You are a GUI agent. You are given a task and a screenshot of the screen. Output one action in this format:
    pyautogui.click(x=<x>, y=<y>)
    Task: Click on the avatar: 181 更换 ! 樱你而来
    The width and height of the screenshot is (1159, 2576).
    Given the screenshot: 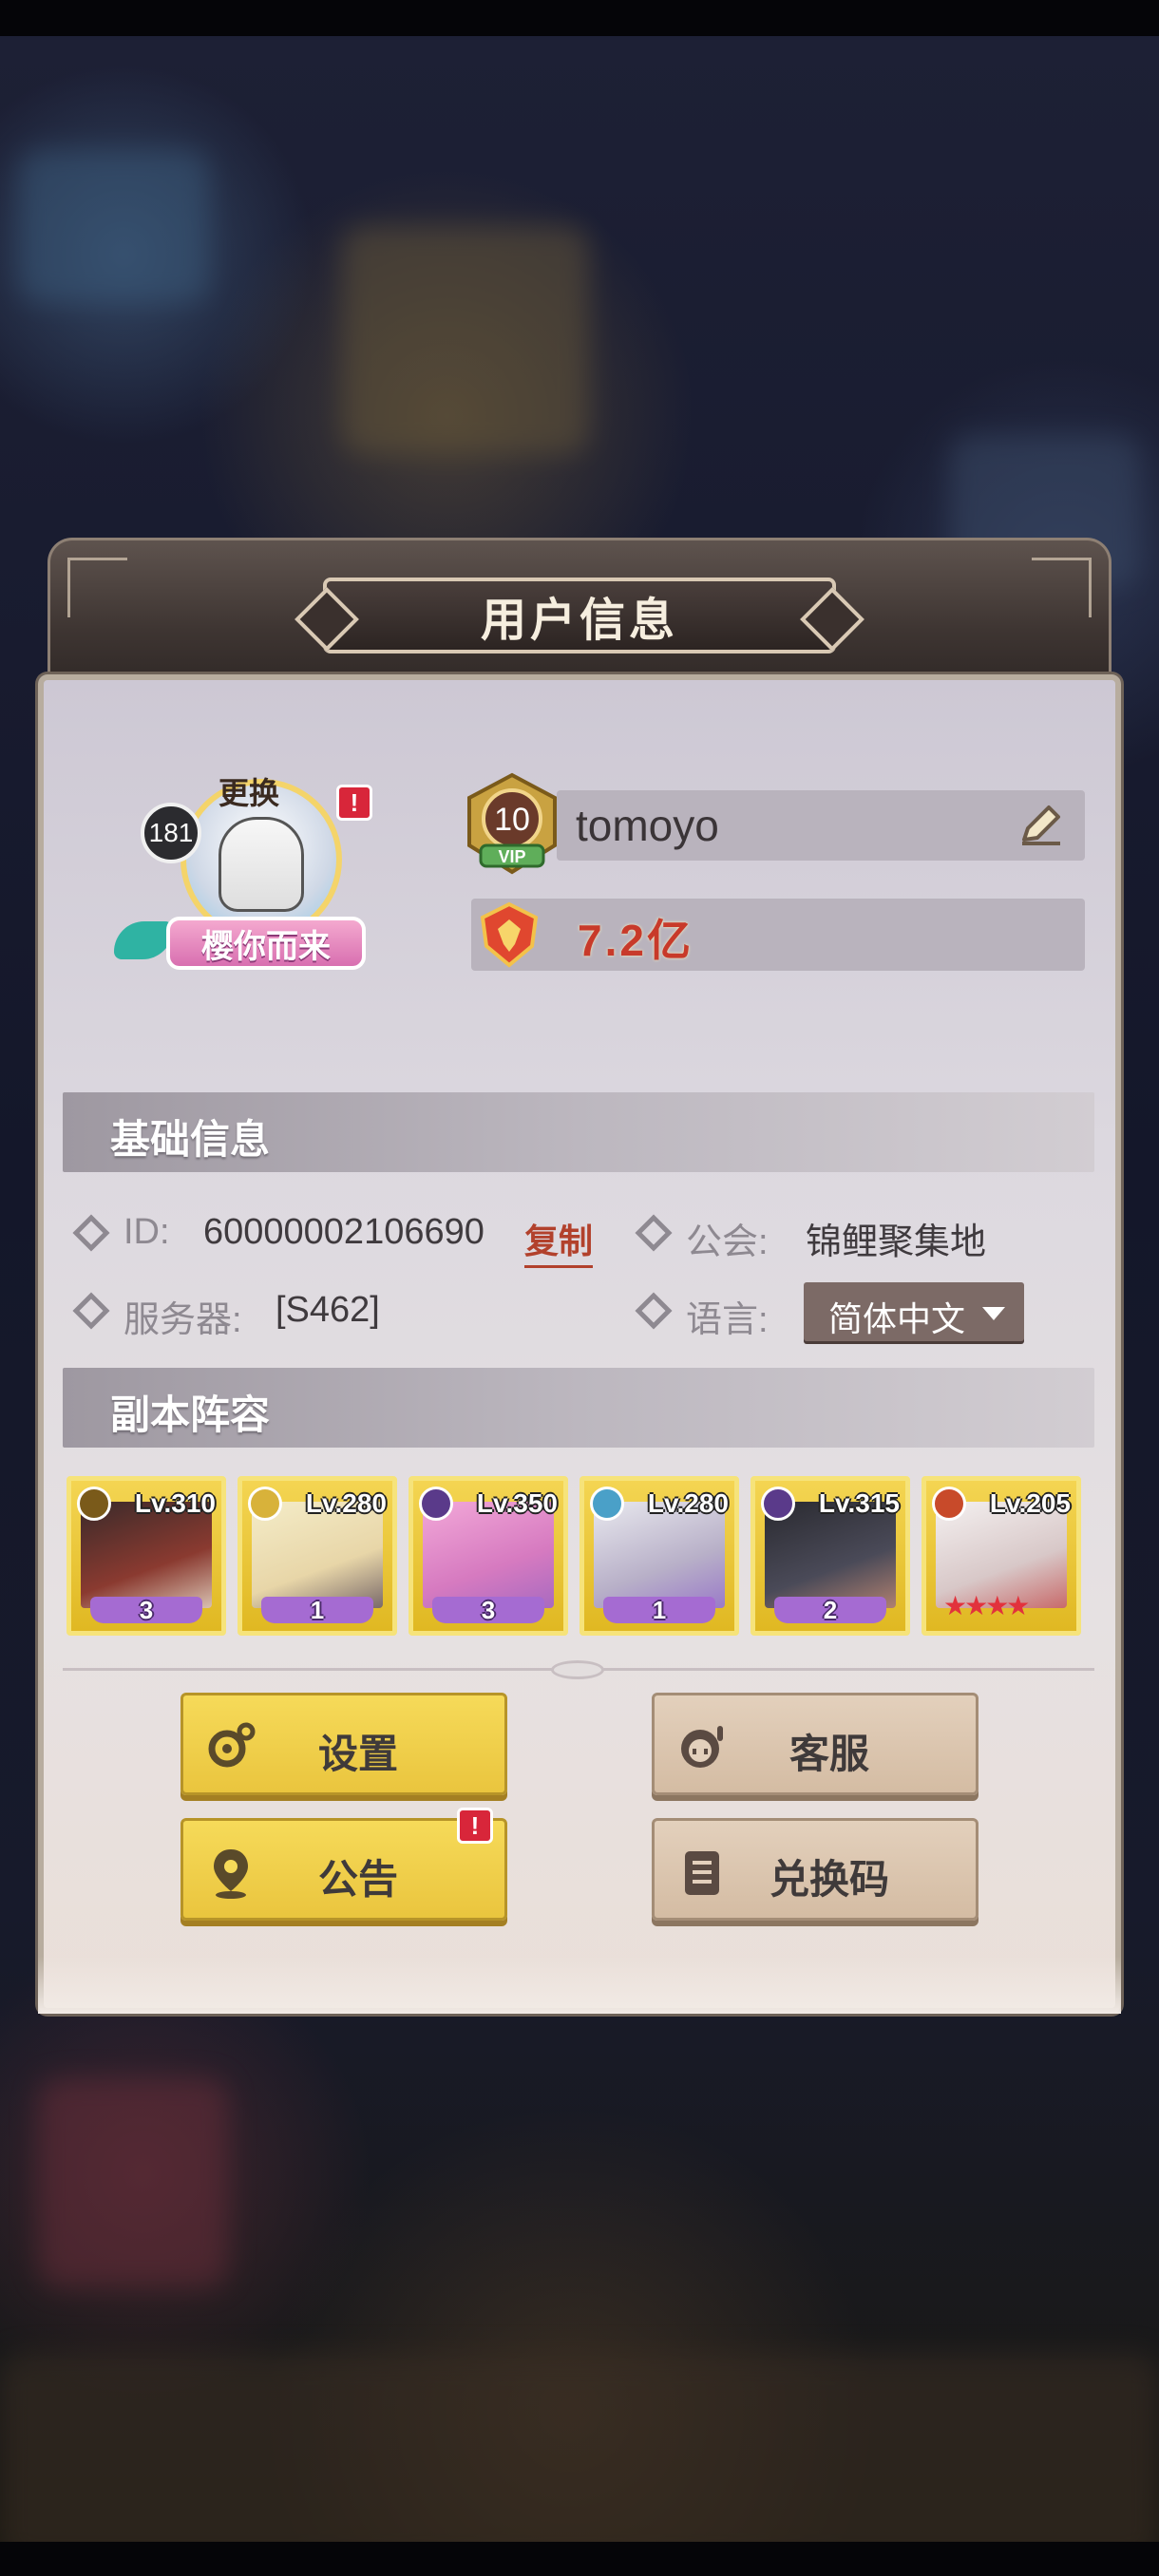 What is the action you would take?
    pyautogui.click(x=256, y=878)
    